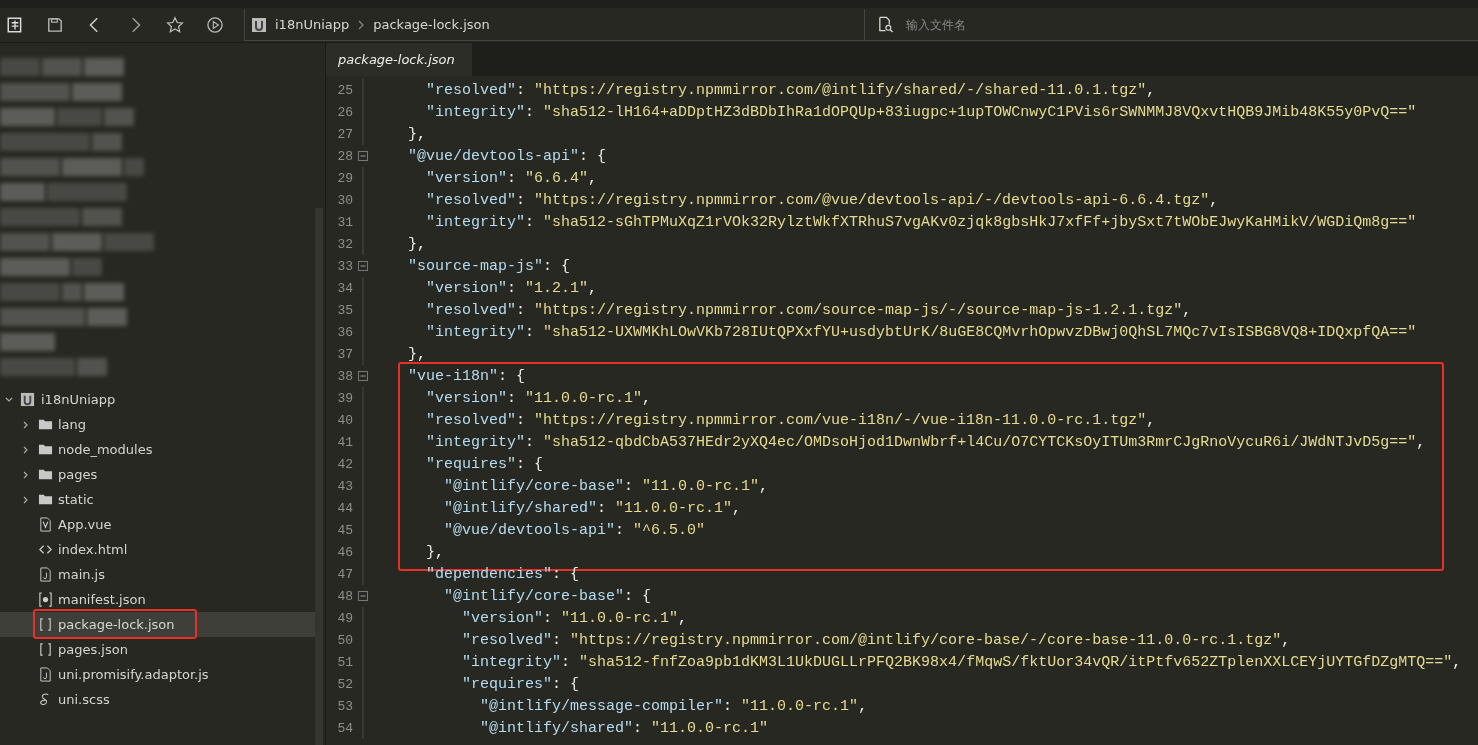 The image size is (1478, 745). What do you see at coordinates (476, 266) in the screenshot?
I see `json-key: "source-map-js"` at bounding box center [476, 266].